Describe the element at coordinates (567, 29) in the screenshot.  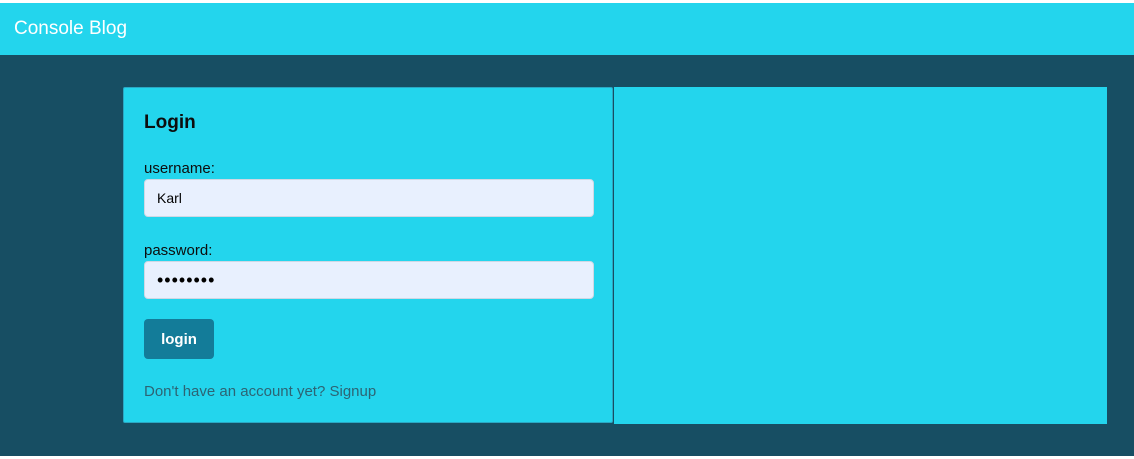
I see `top-navbar: Console Blog` at that location.